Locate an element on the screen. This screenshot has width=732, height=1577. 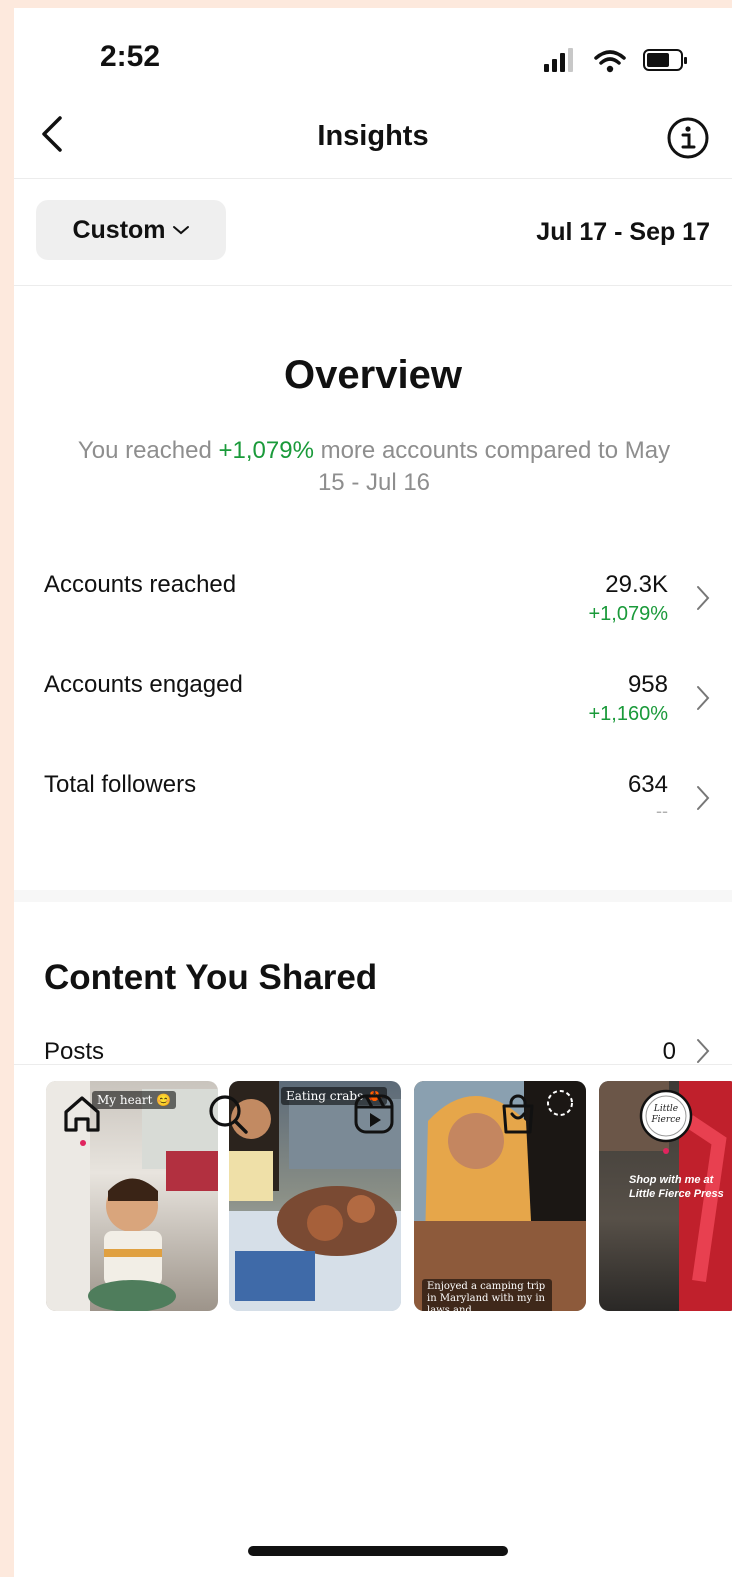
section-separator is located at coordinates (373, 896).